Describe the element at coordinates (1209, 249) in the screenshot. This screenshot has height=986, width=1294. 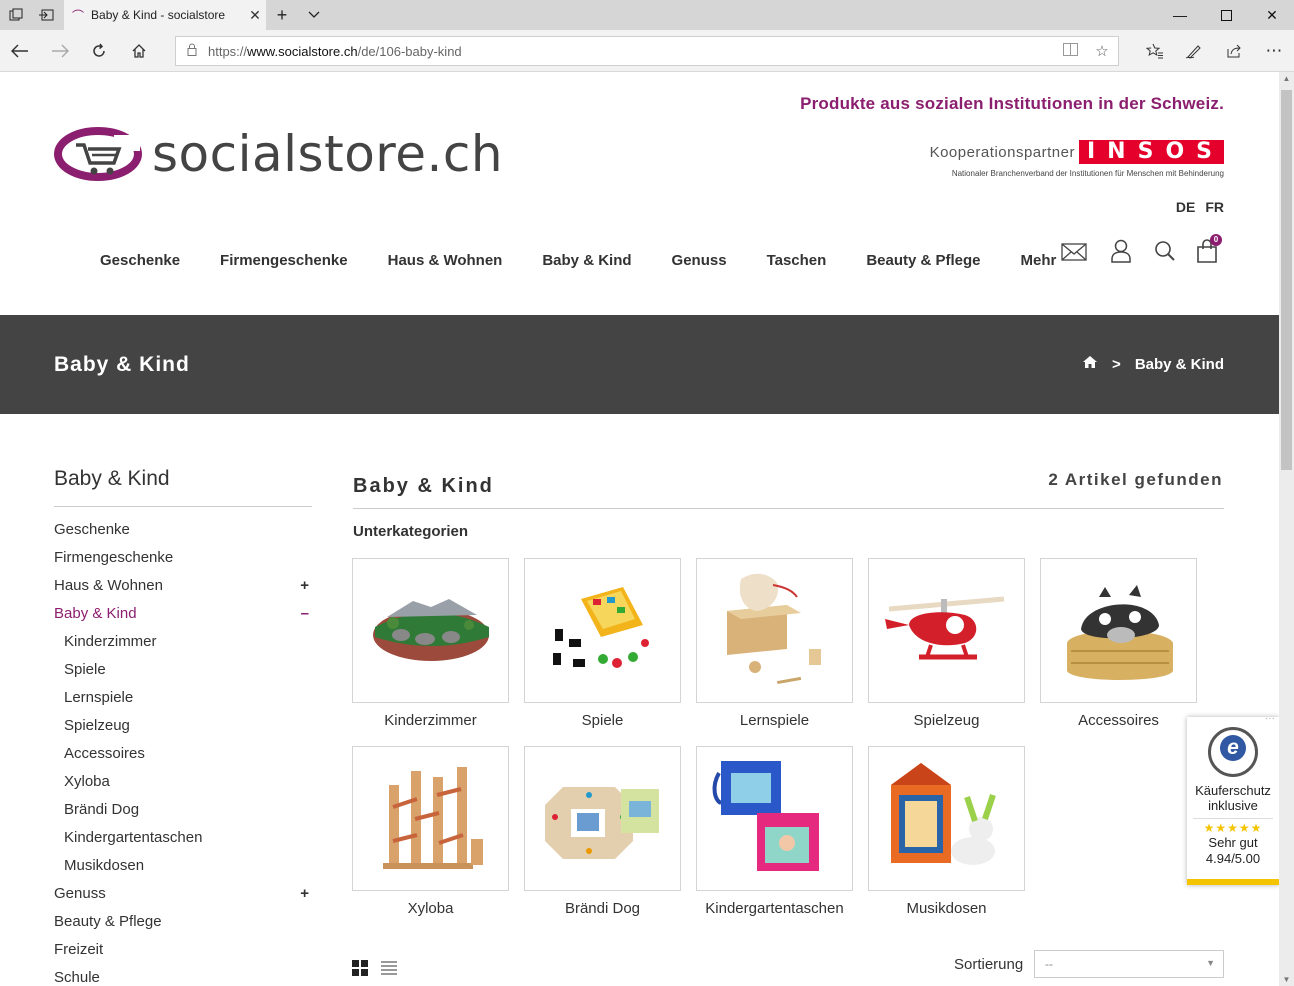
I see `cart-icon: 0` at that location.